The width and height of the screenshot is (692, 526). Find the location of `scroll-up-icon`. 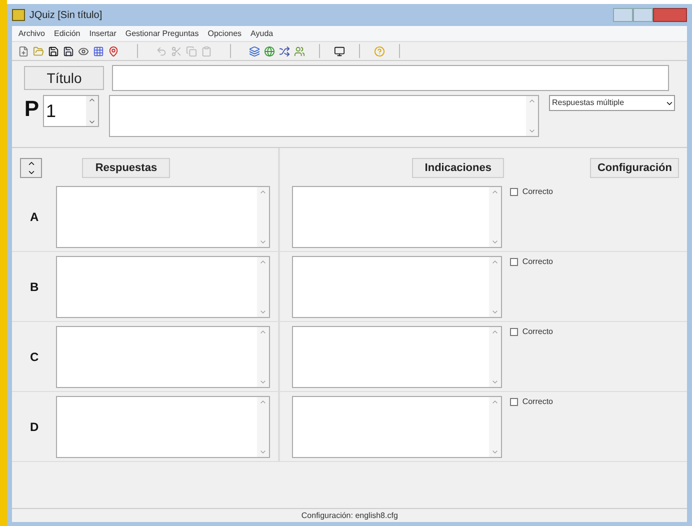

scroll-up-icon is located at coordinates (532, 101).